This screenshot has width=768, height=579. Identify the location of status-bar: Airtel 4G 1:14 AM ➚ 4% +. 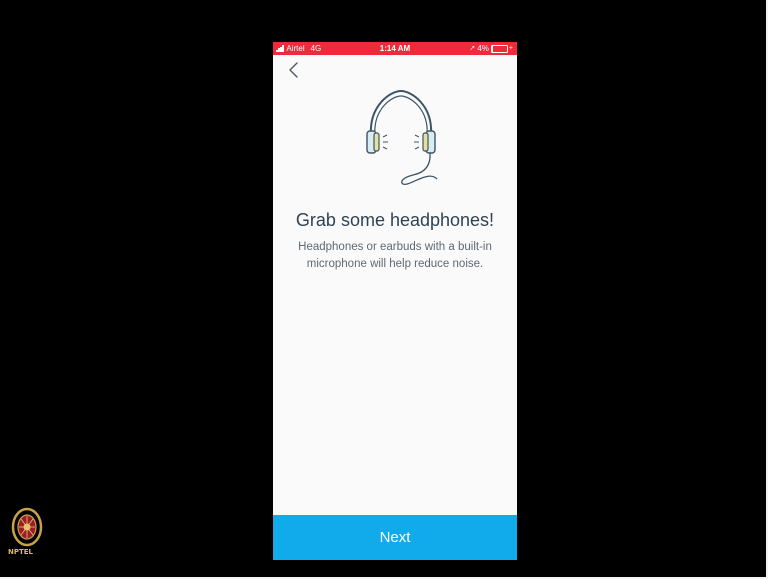
(395, 48).